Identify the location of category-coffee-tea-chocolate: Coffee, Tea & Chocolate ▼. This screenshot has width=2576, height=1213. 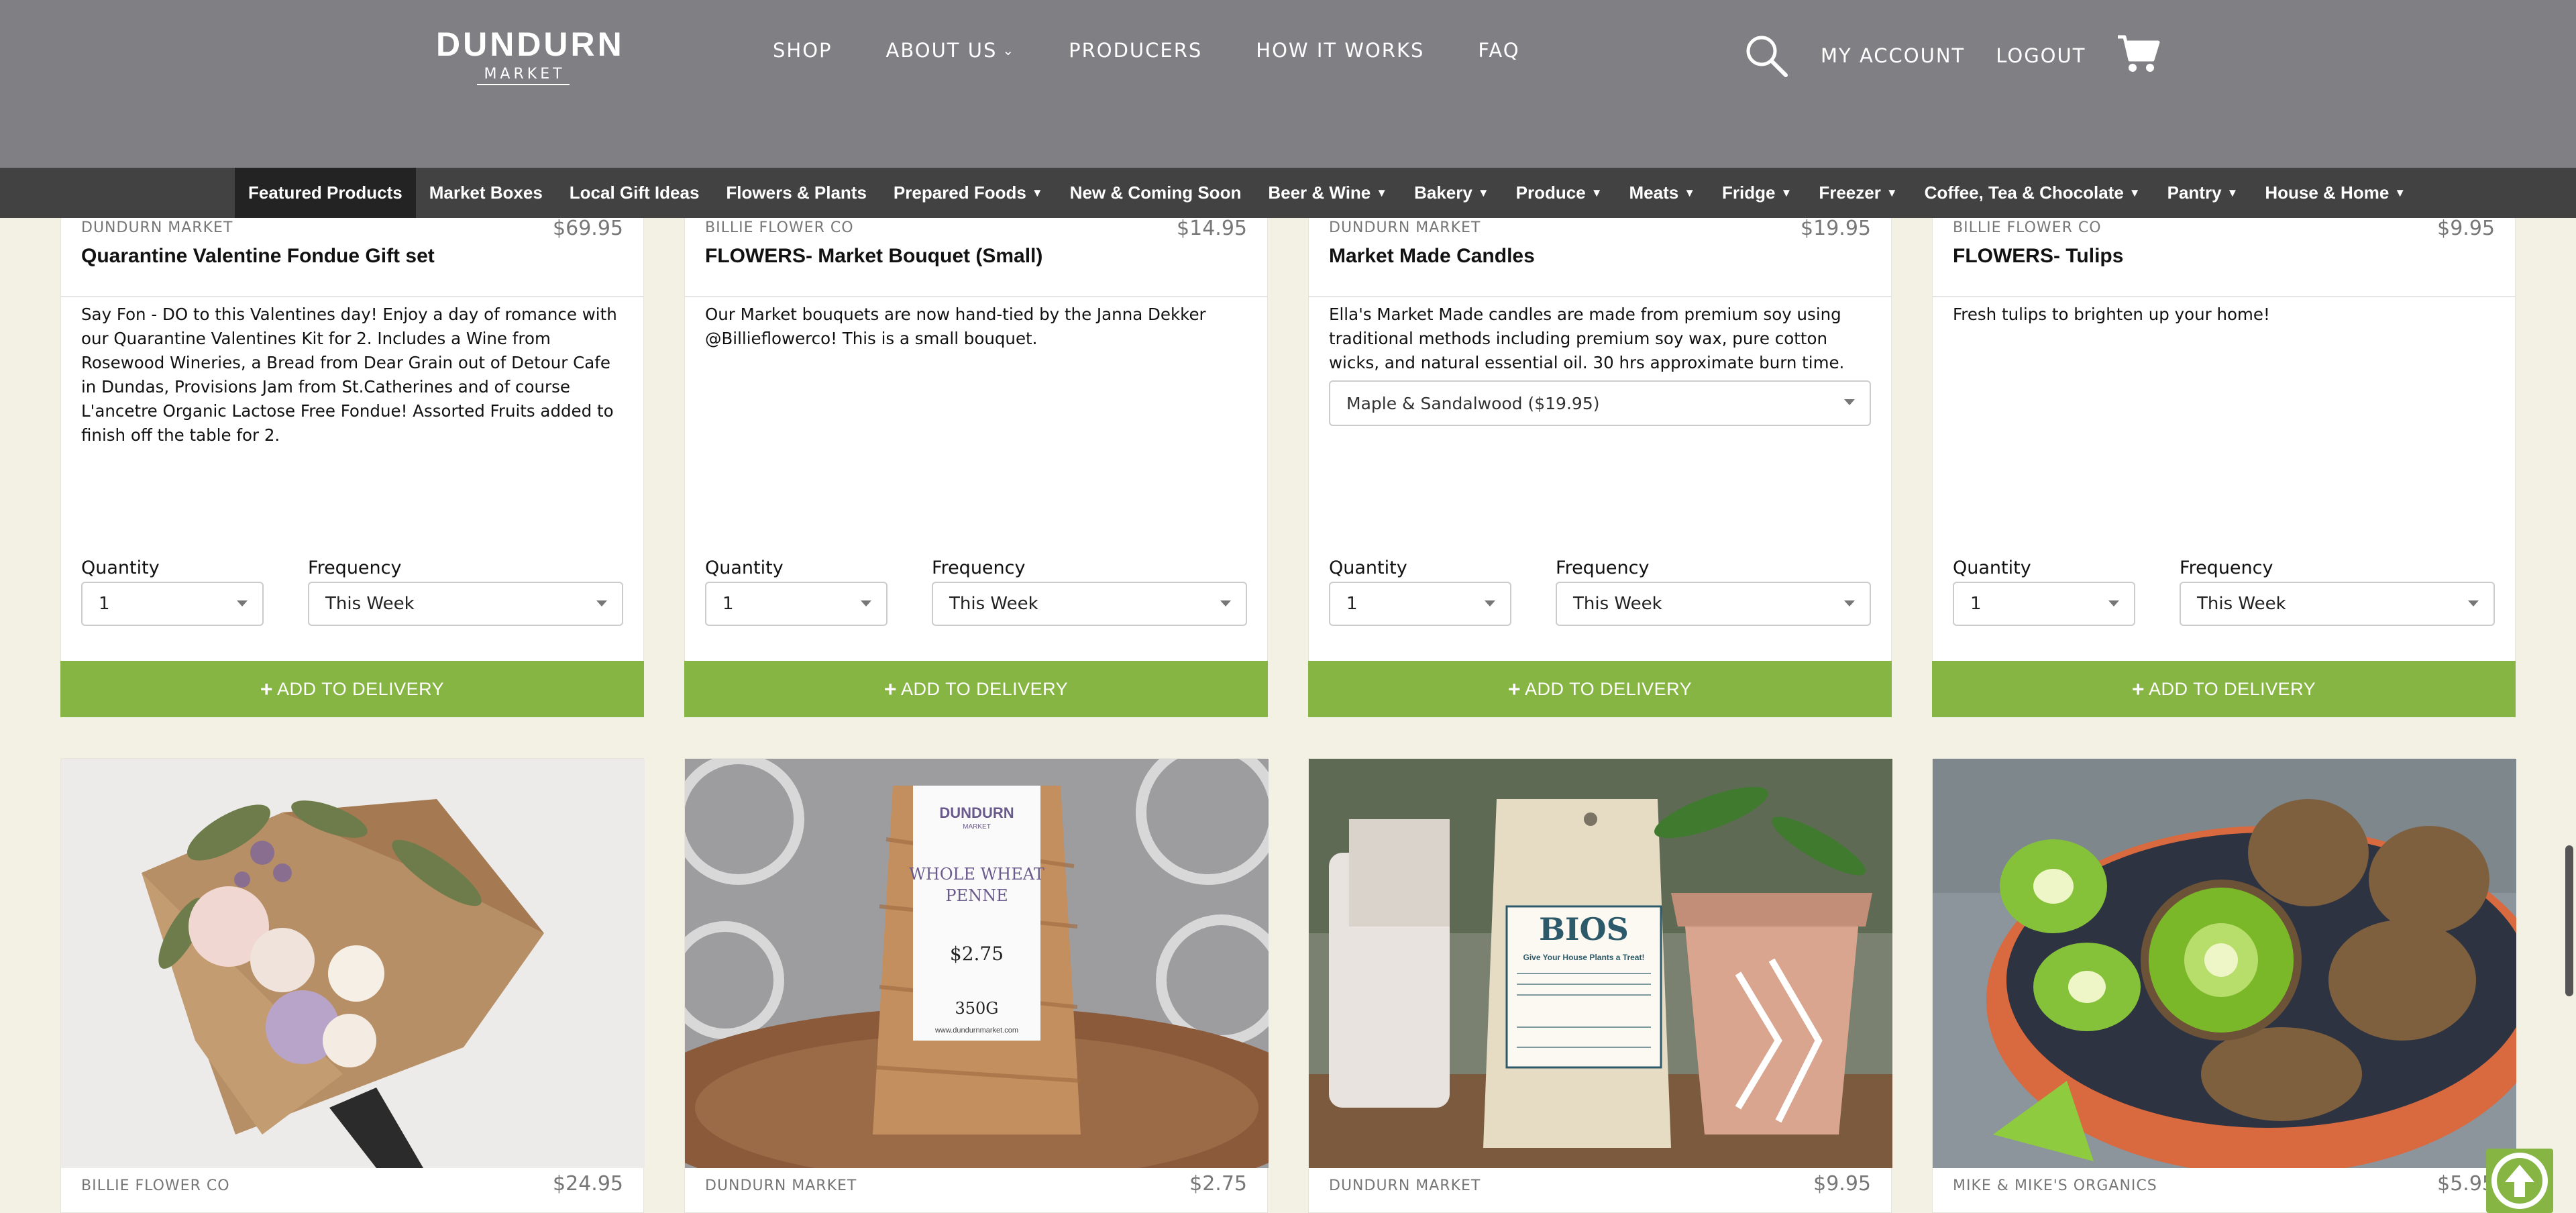
(2032, 193).